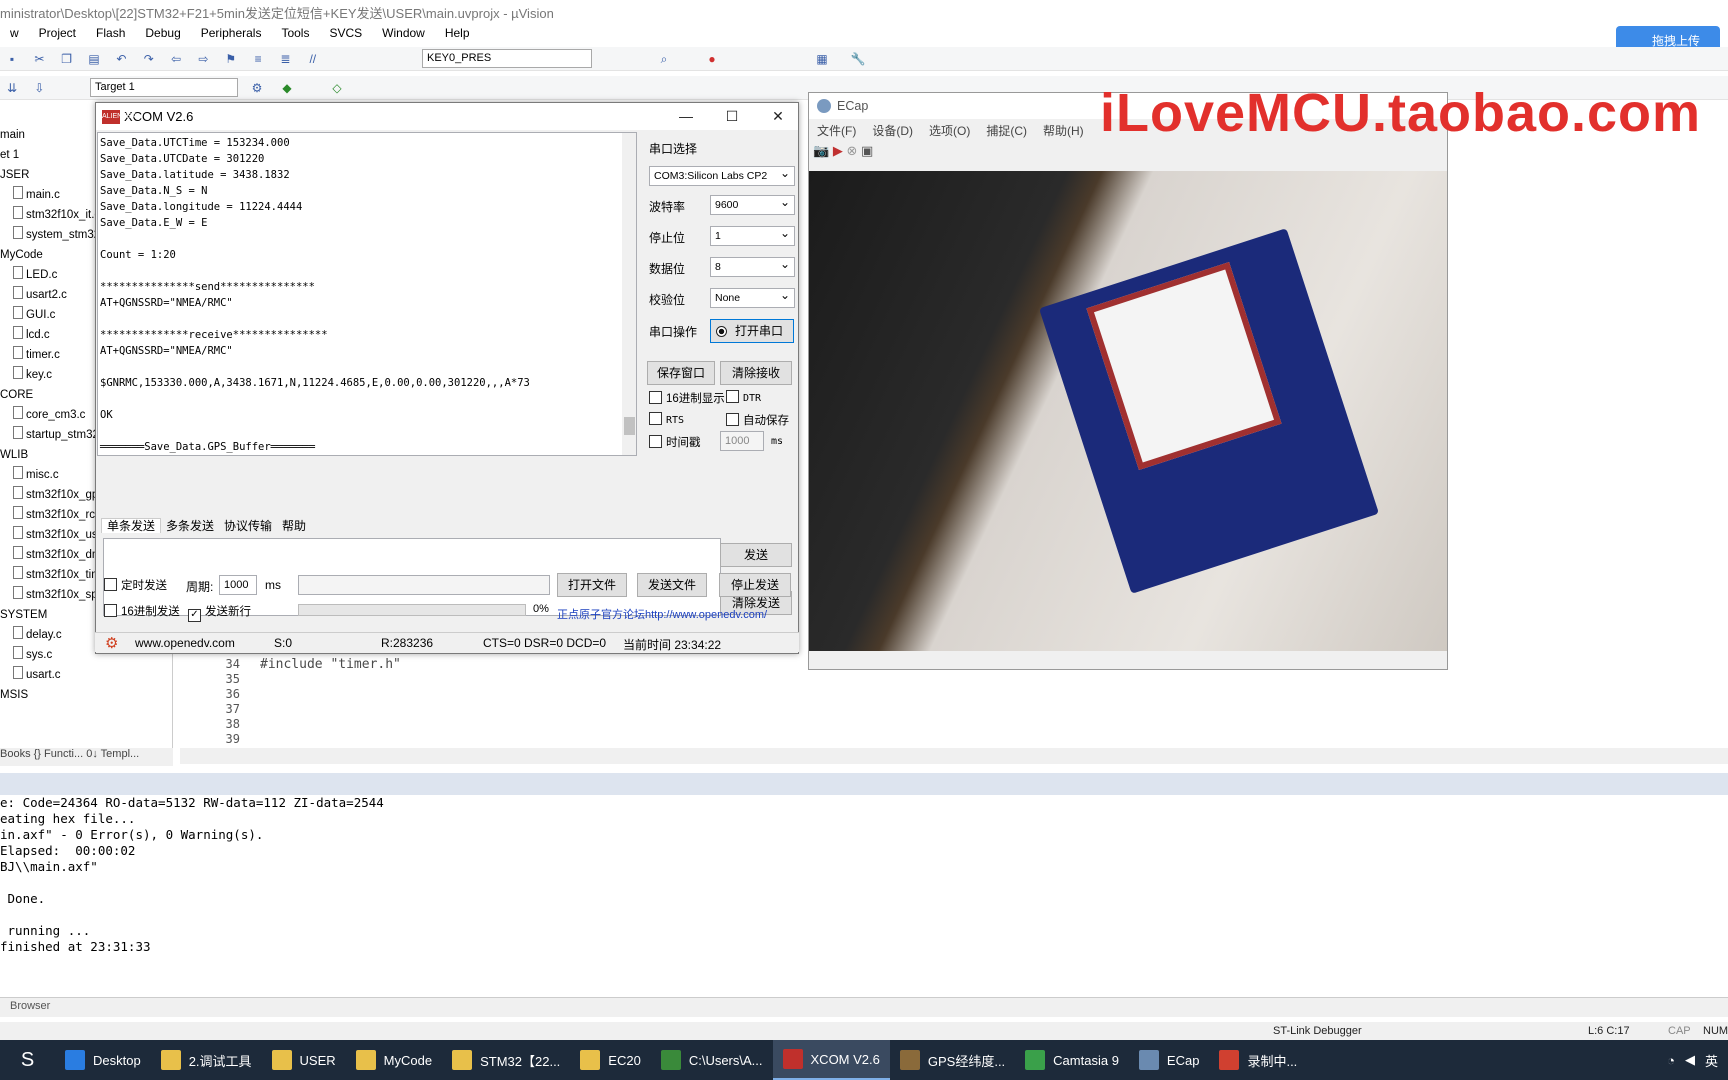 This screenshot has width=1728, height=1080. What do you see at coordinates (219, 612) in the screenshot?
I see `send-newline-checkbox: 发送新行` at bounding box center [219, 612].